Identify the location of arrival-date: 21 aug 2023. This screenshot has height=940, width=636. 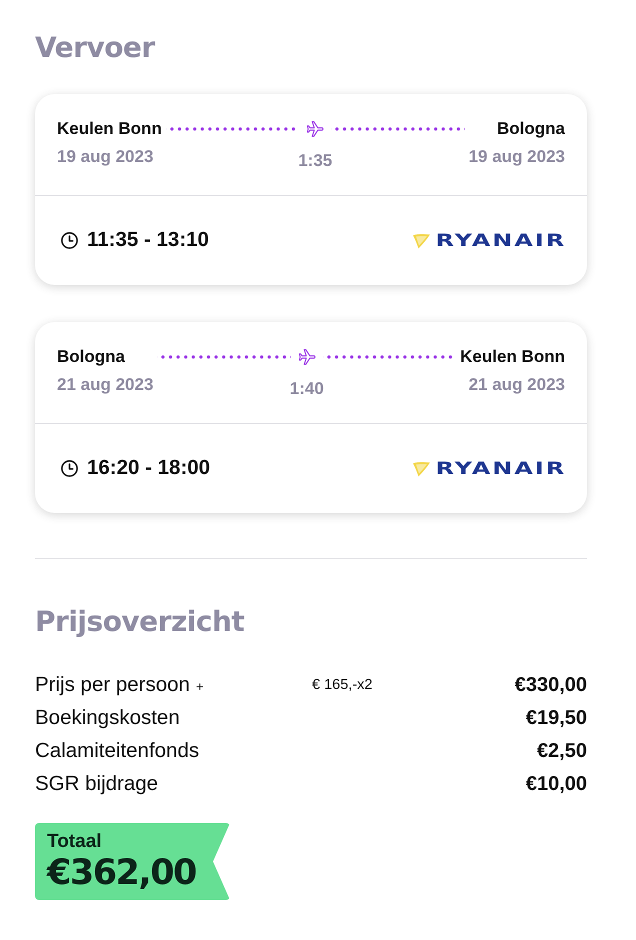
(516, 385).